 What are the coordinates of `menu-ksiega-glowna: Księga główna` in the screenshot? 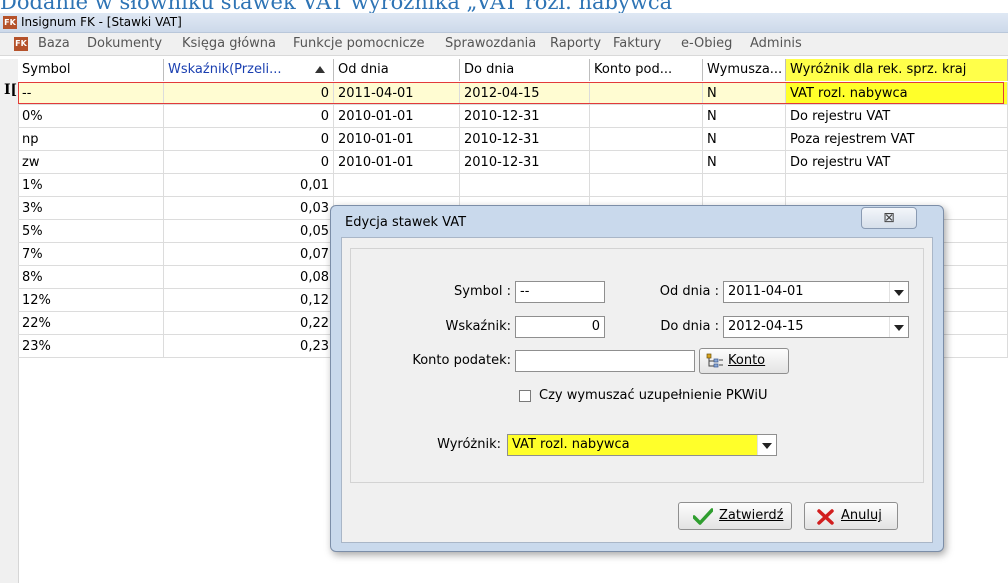 It's located at (229, 44).